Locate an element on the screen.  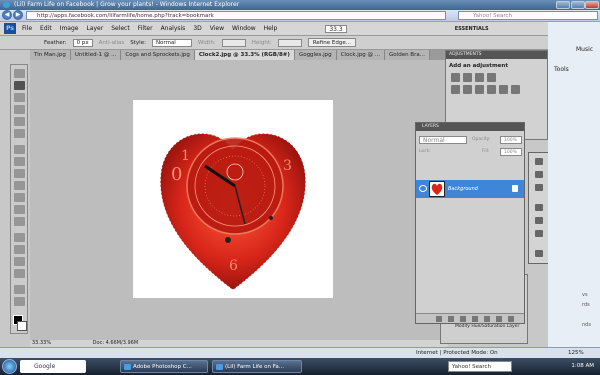
marquee-tool-icon is located at coordinates (19, 85).